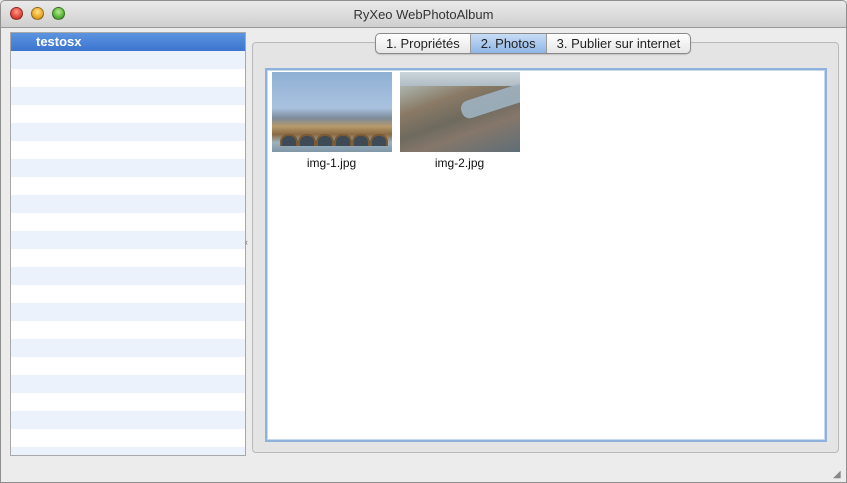  Describe the element at coordinates (423, 43) in the screenshot. I see `tab-properties: 1. Propriétés` at that location.